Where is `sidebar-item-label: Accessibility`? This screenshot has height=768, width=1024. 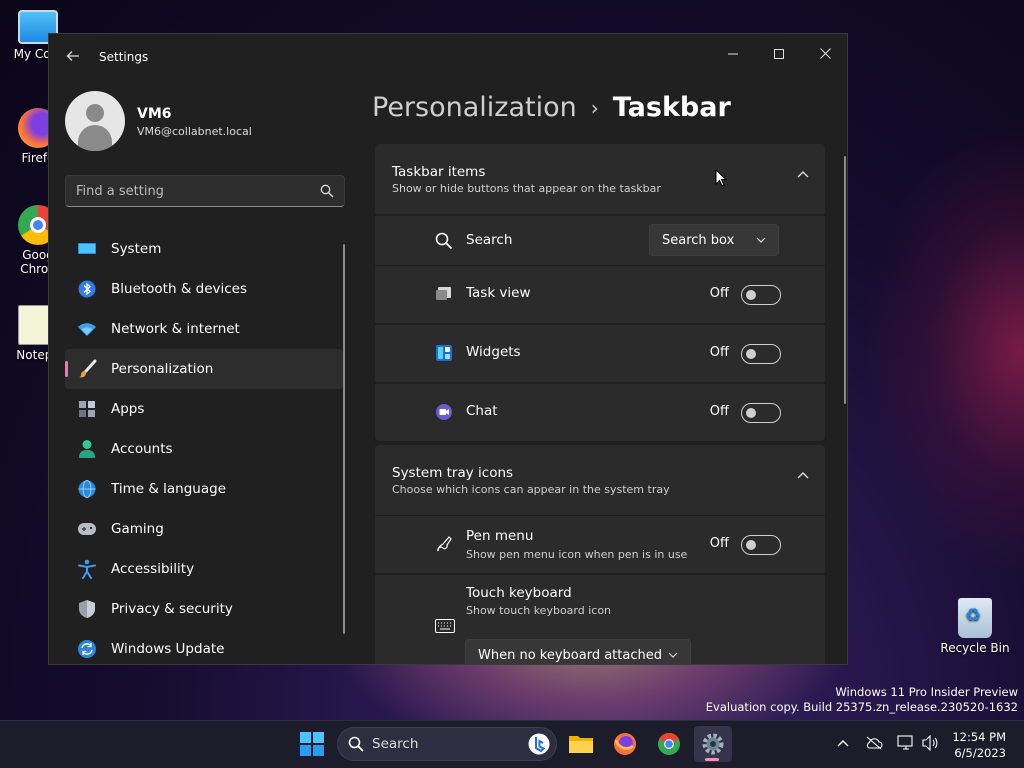
sidebar-item-label: Accessibility is located at coordinates (153, 569).